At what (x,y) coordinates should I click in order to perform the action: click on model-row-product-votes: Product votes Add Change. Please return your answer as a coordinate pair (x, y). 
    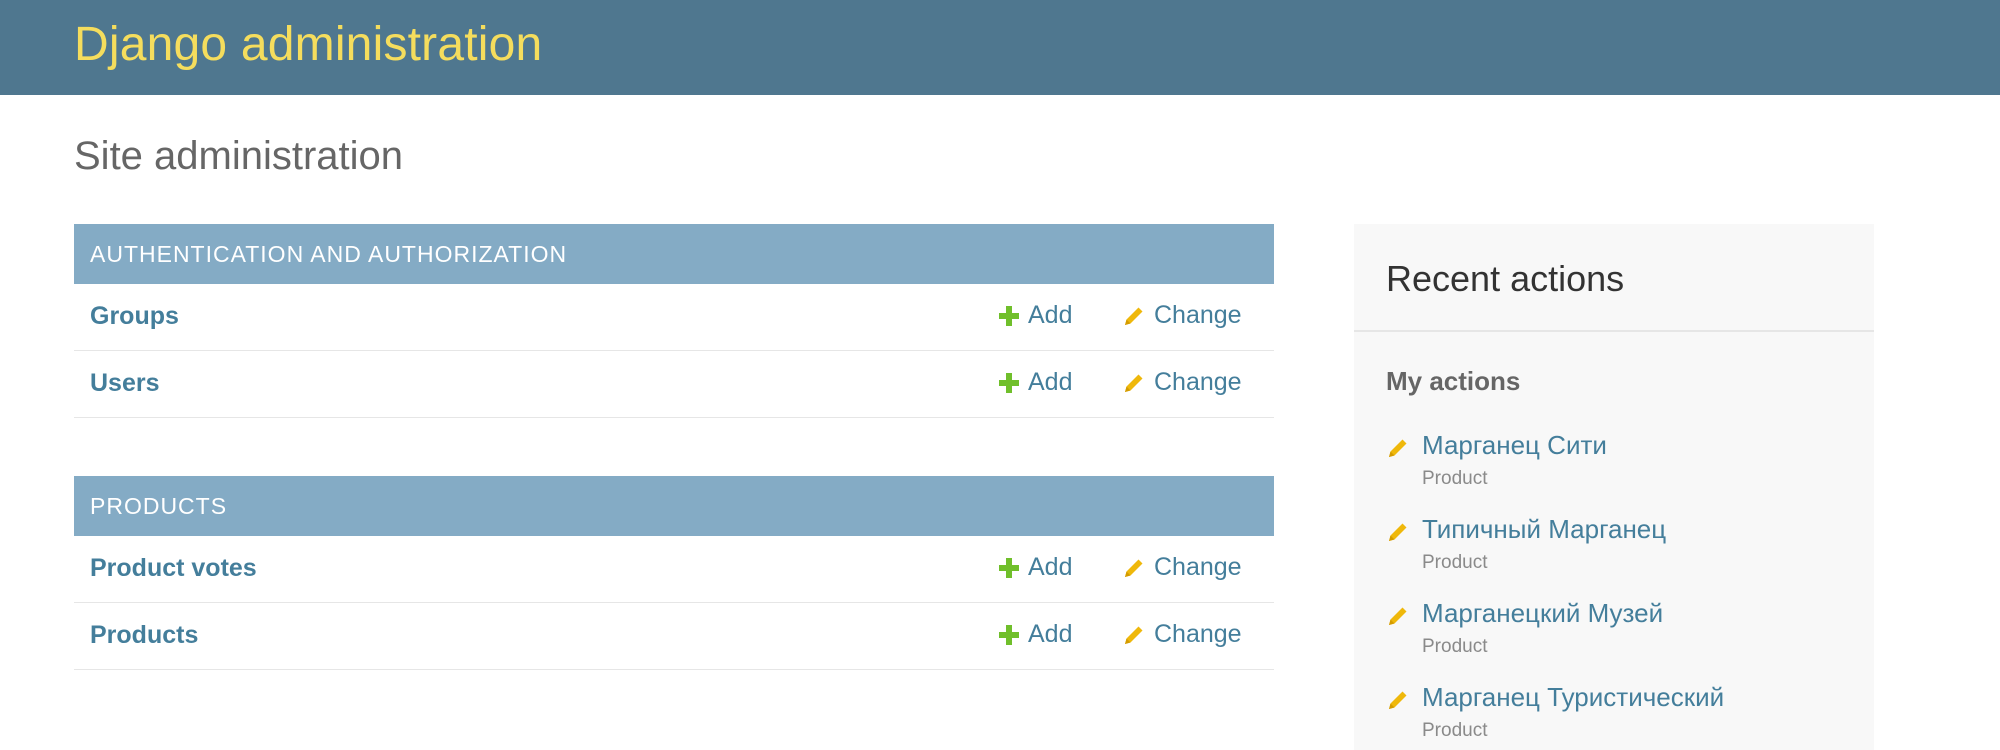
    Looking at the image, I should click on (674, 569).